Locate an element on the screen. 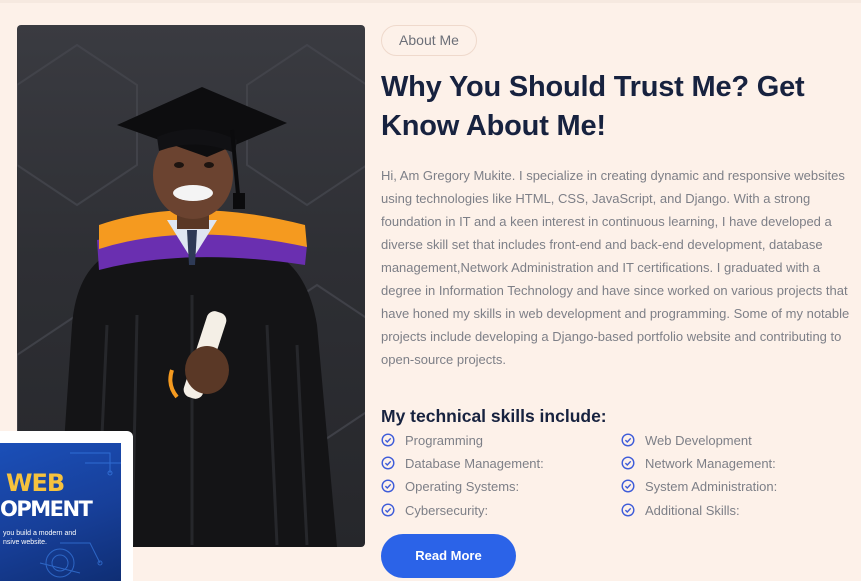 The height and width of the screenshot is (581, 861). skill-label: Web Development is located at coordinates (698, 440).